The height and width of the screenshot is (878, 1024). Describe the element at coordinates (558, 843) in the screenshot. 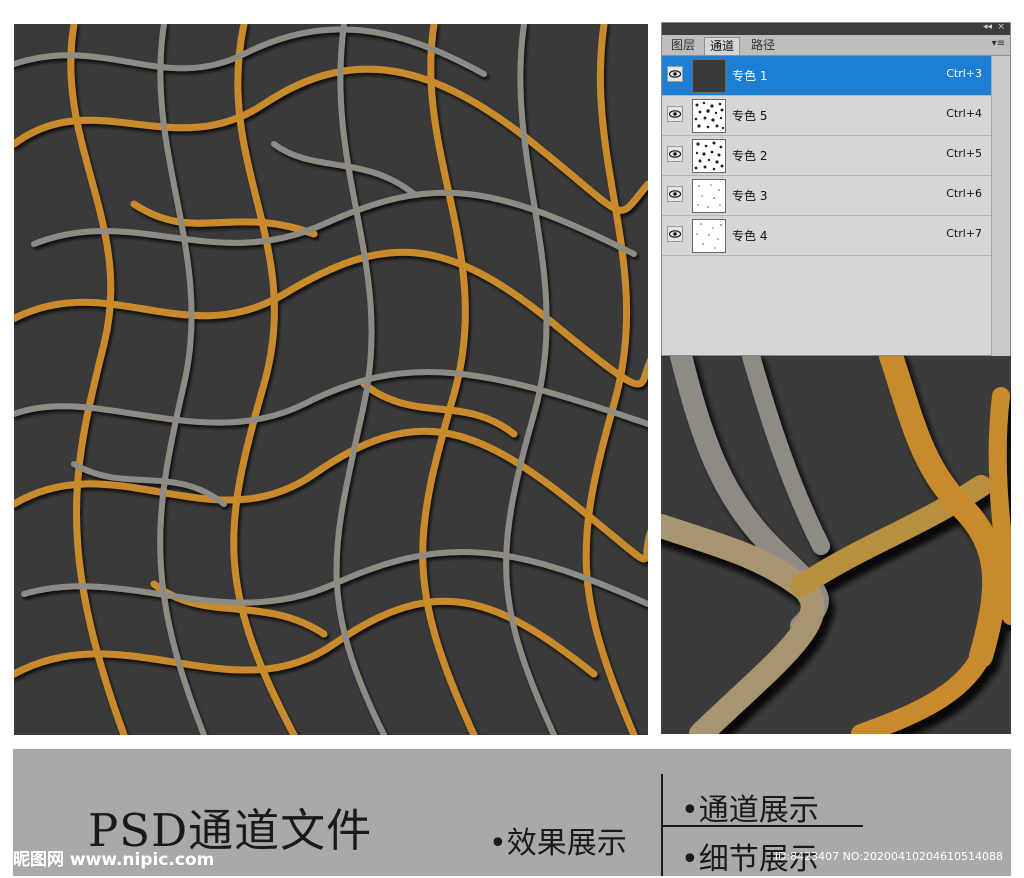

I see `footer-effect-label: •效果展示` at that location.